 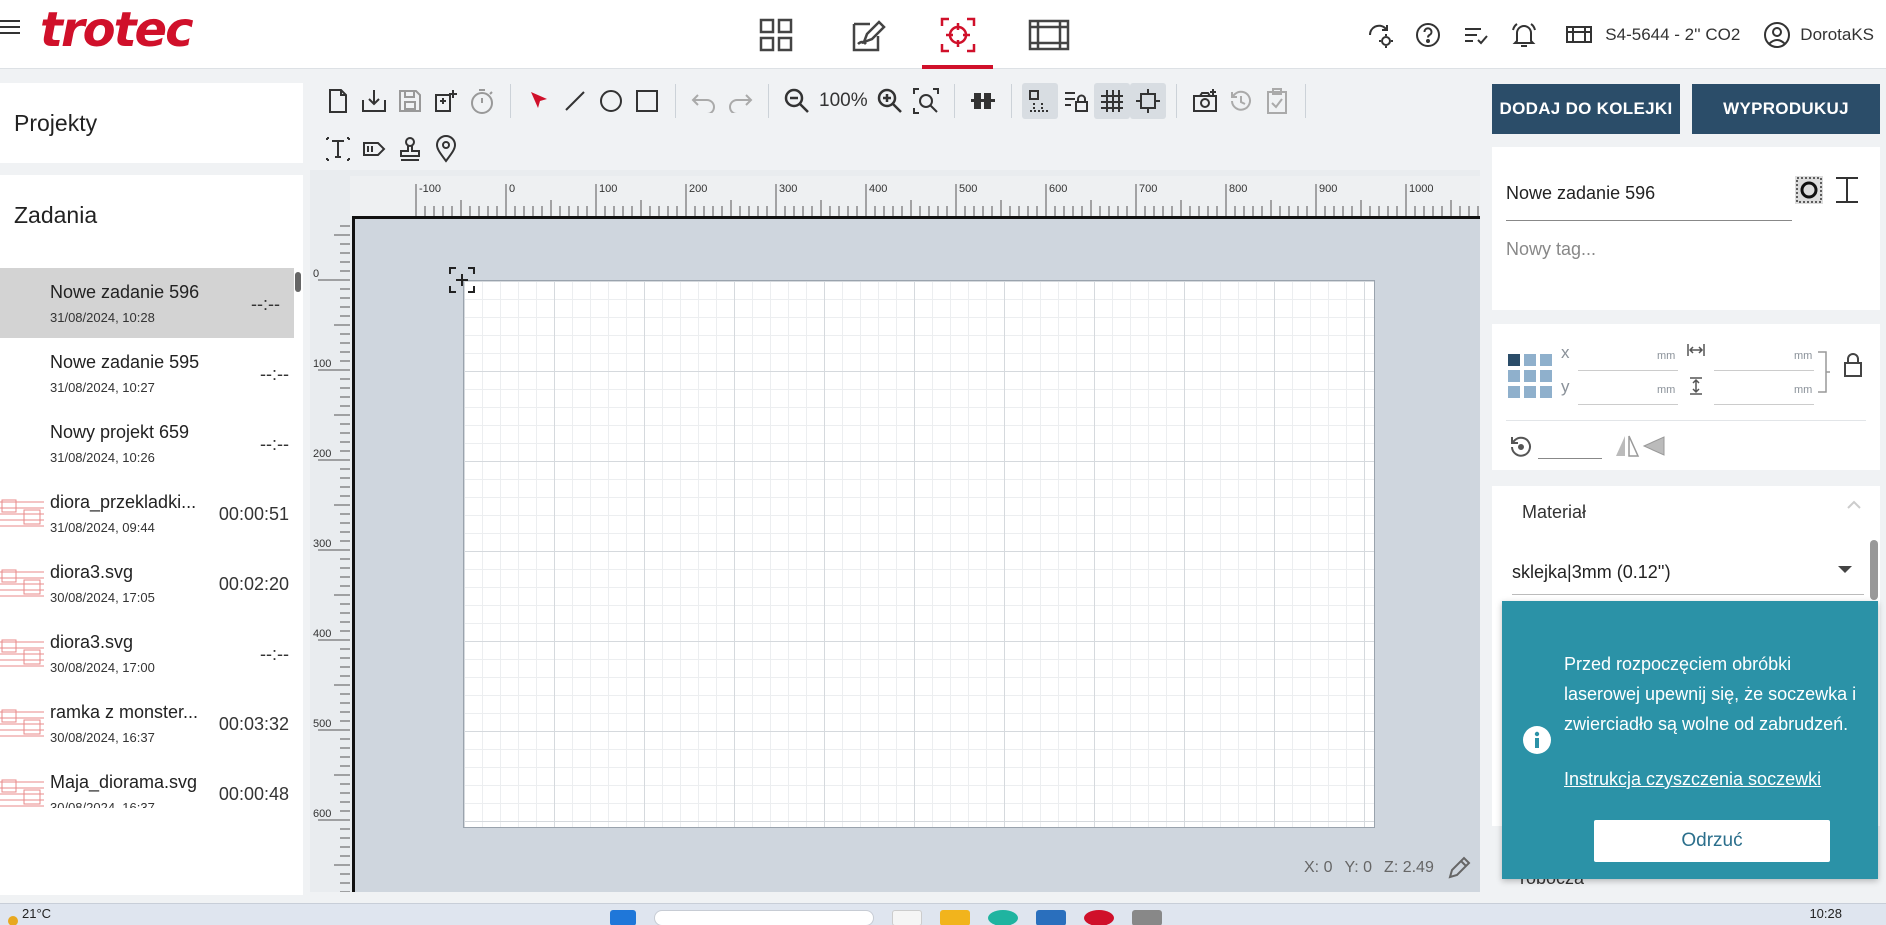 What do you see at coordinates (1712, 841) in the screenshot?
I see `dismiss-button: Odrzuć` at bounding box center [1712, 841].